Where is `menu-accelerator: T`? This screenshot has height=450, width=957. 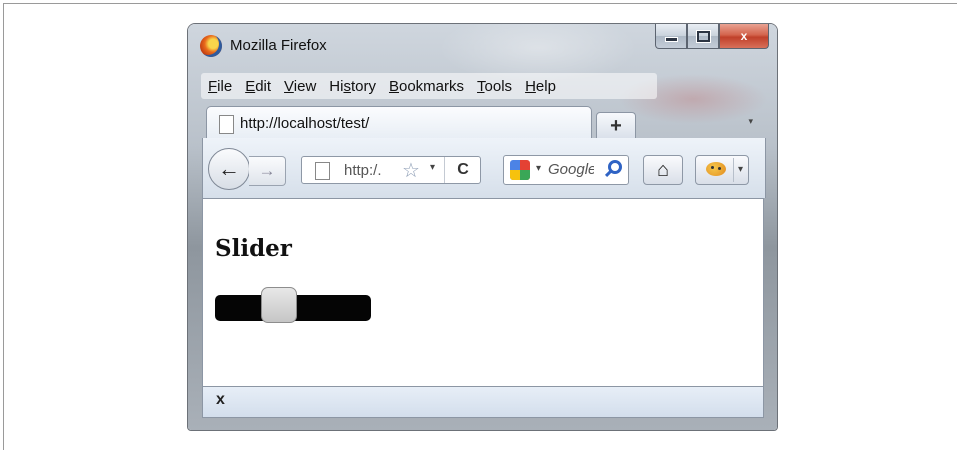
menu-accelerator: T is located at coordinates (481, 86).